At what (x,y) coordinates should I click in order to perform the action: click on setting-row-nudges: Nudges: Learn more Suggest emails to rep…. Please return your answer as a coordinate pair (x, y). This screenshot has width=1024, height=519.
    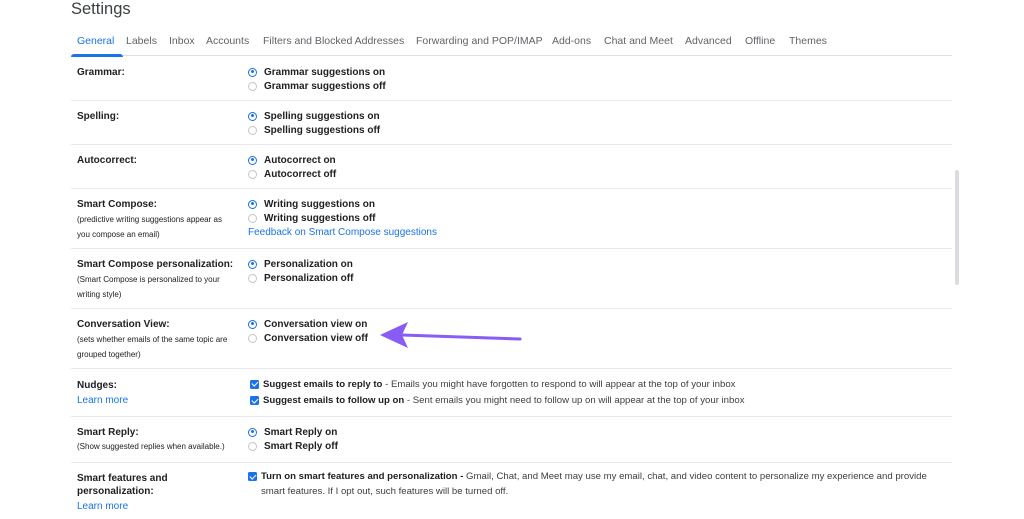
    Looking at the image, I should click on (511, 393).